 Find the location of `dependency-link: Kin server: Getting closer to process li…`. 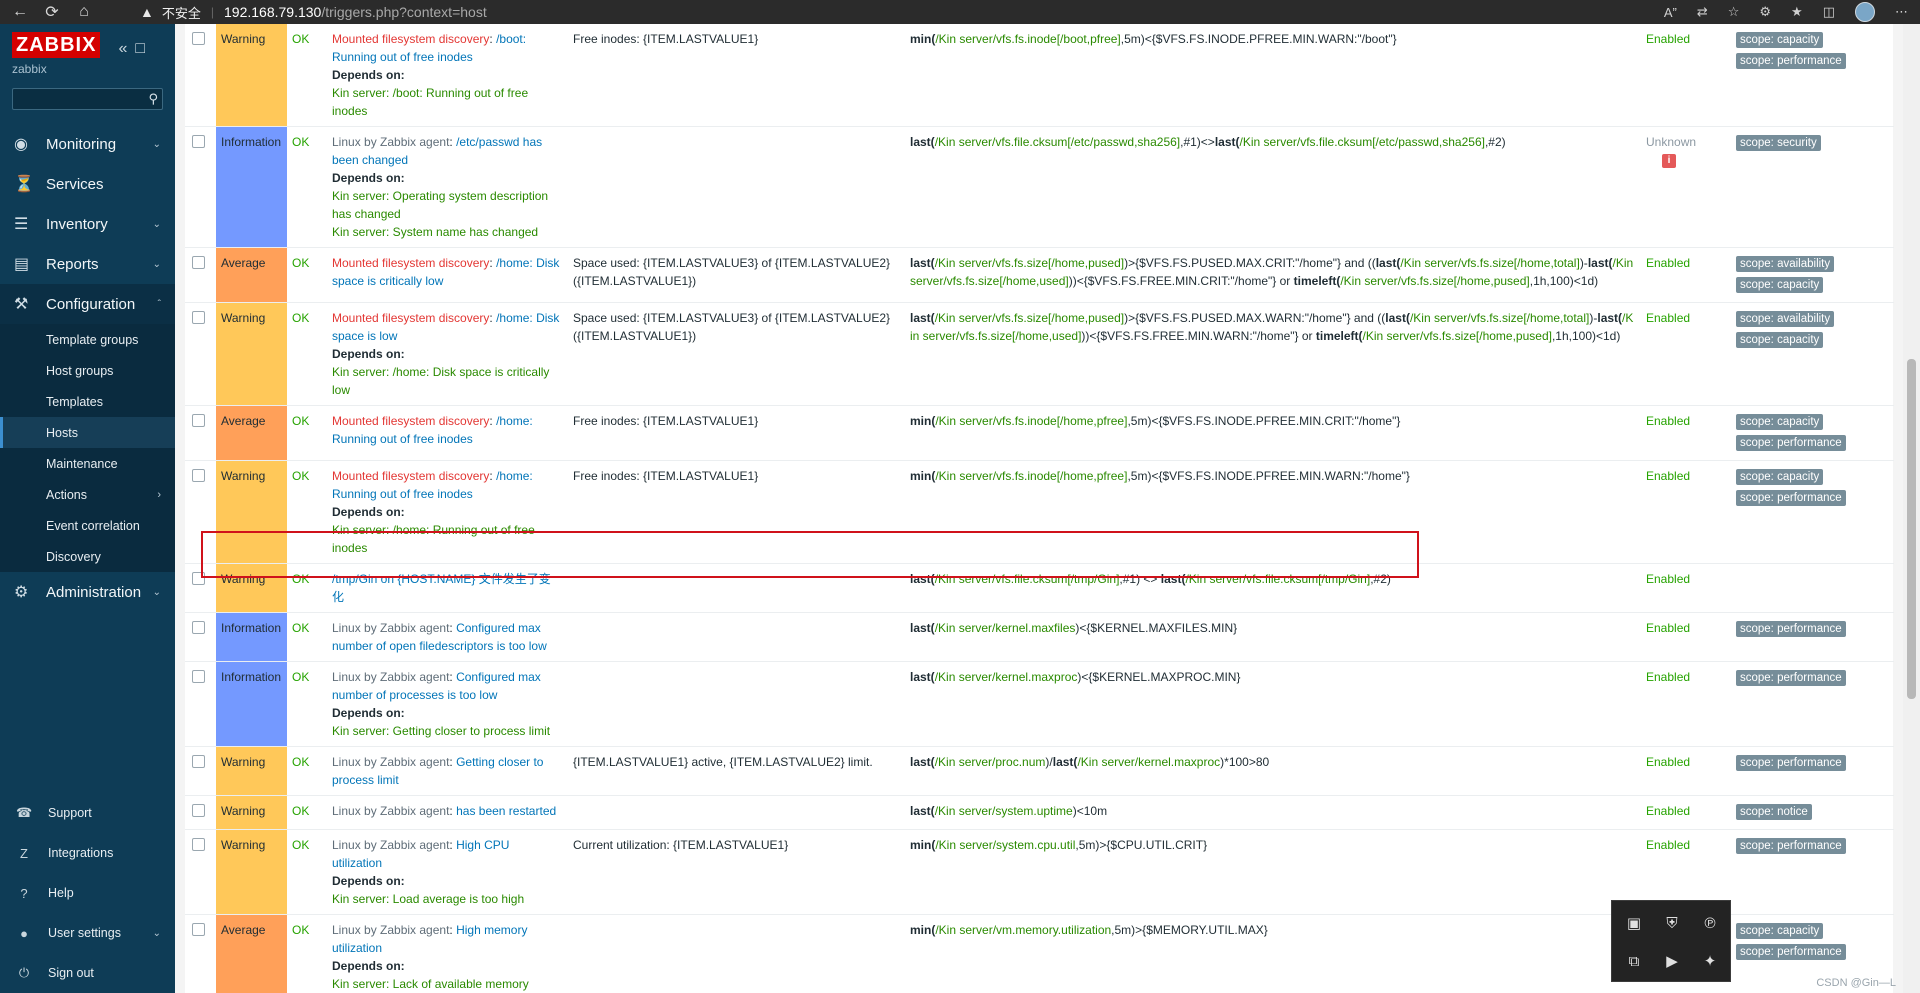

dependency-link: Kin server: Getting closer to process li… is located at coordinates (446, 731).